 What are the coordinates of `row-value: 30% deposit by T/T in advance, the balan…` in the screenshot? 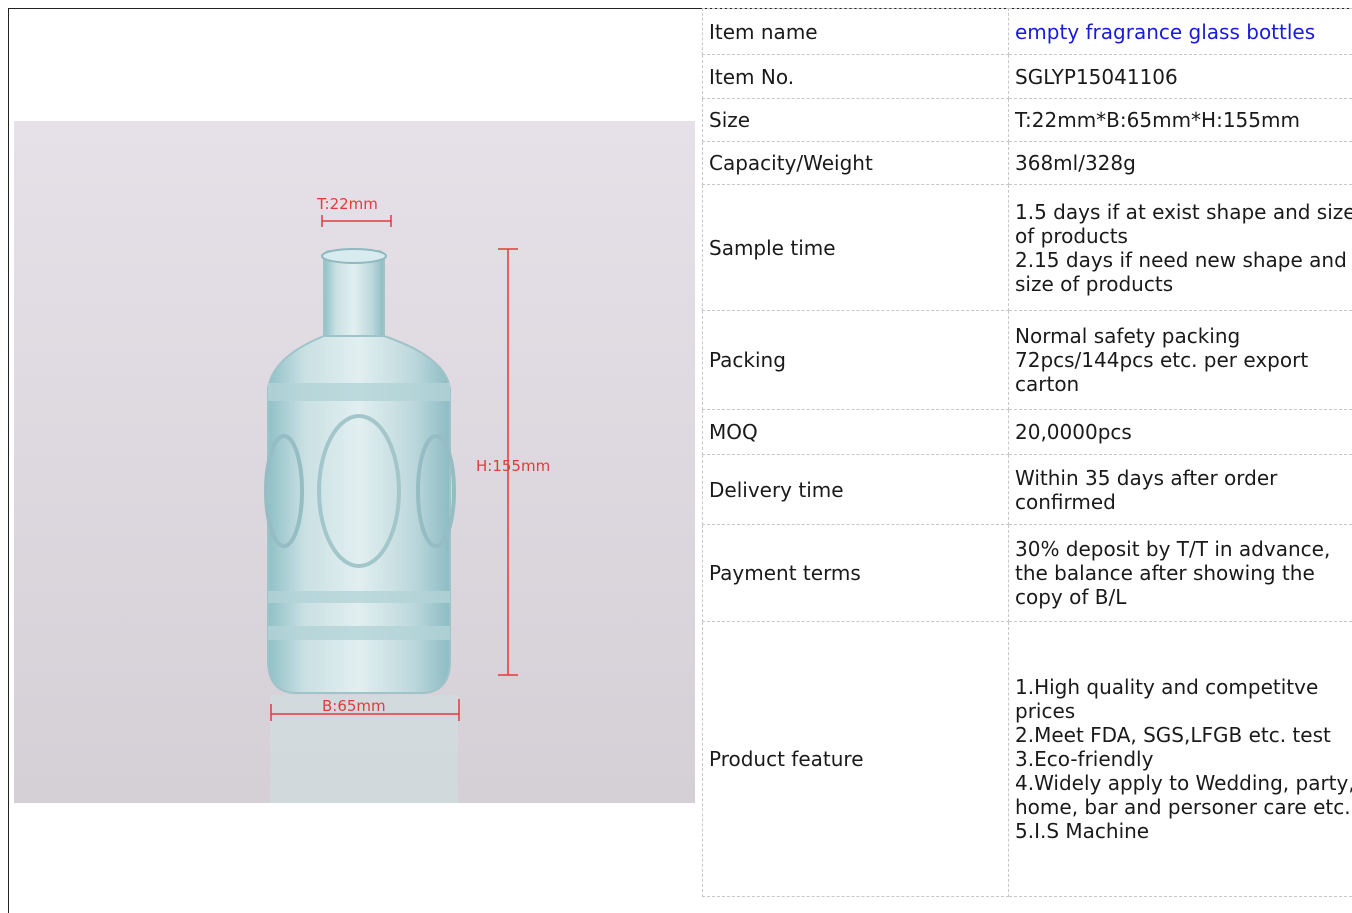 It's located at (1180, 573).